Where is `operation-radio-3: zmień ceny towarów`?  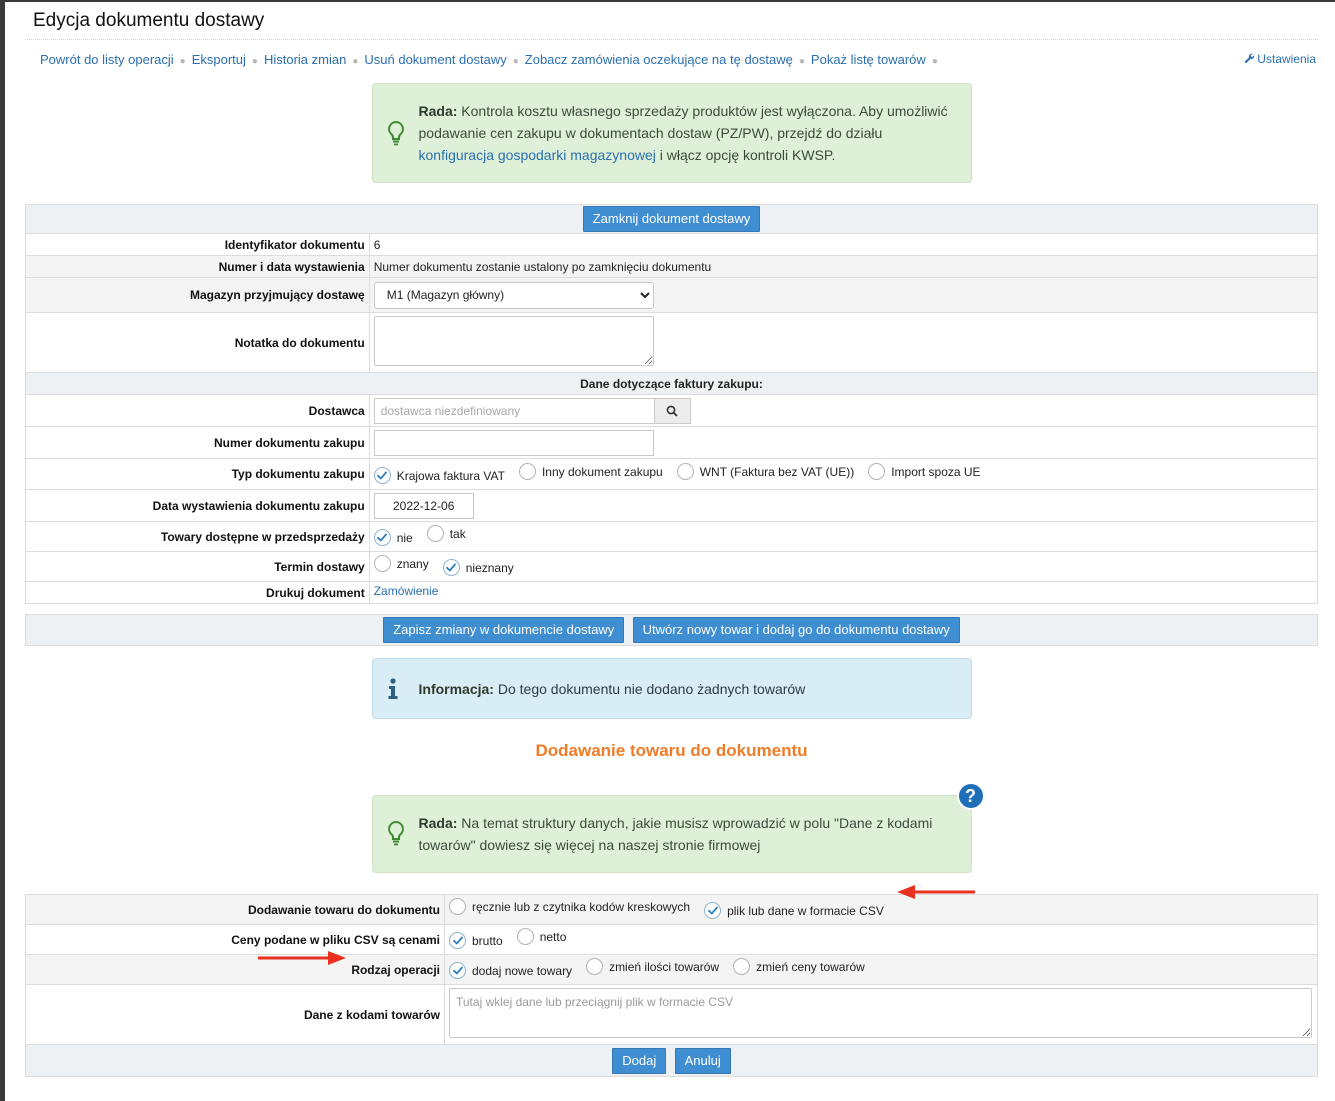 operation-radio-3: zmień ceny towarów is located at coordinates (799, 966).